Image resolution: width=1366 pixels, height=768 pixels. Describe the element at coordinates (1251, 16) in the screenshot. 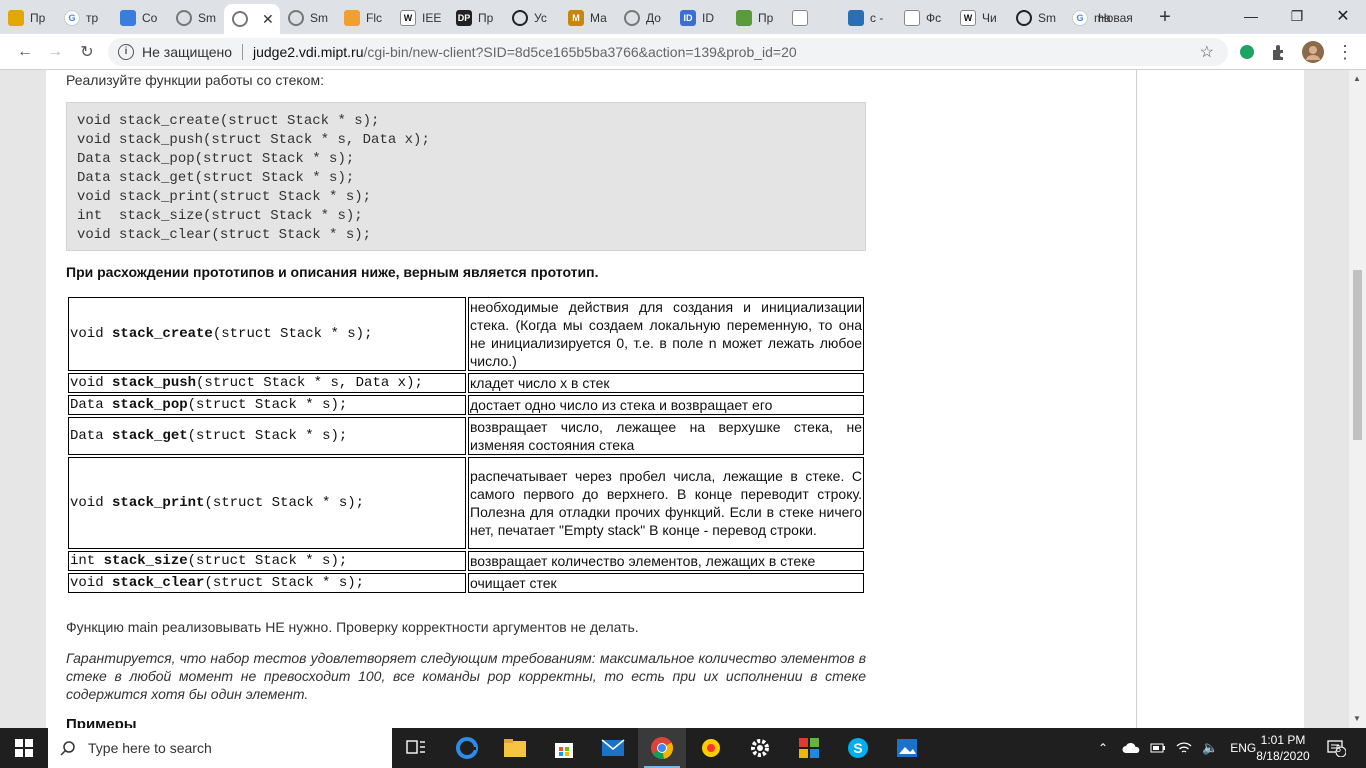

I see `minimize-button: —` at that location.